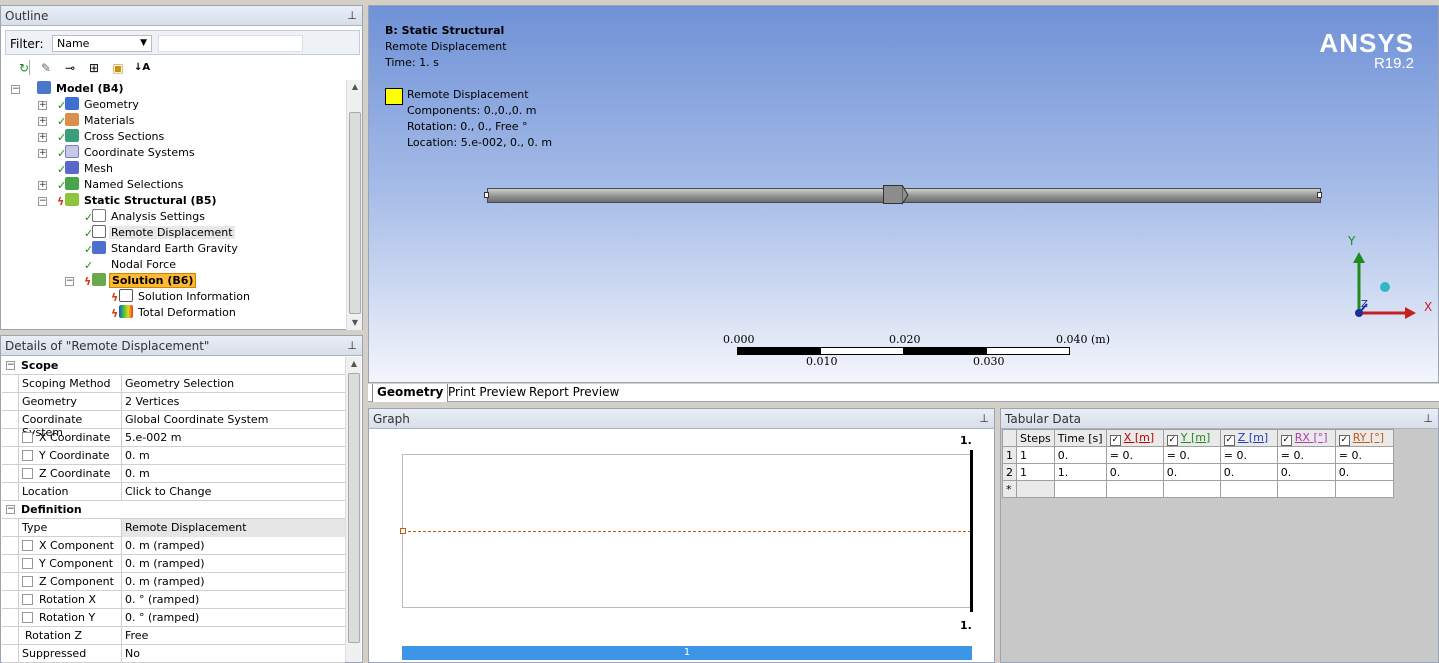 The height and width of the screenshot is (663, 1439). Describe the element at coordinates (1248, 438) in the screenshot. I see `header-z: ✓ Z [m]` at that location.